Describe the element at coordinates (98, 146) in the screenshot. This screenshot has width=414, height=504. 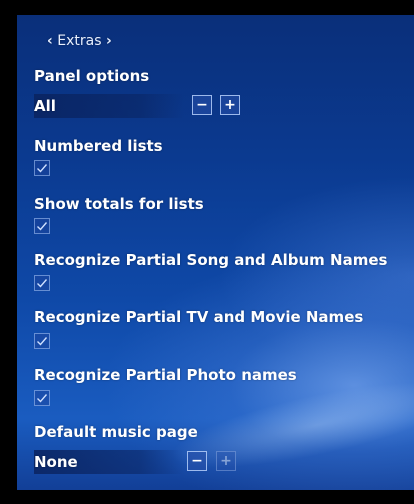
I see `numbered-lists-label: Numbered lists` at that location.